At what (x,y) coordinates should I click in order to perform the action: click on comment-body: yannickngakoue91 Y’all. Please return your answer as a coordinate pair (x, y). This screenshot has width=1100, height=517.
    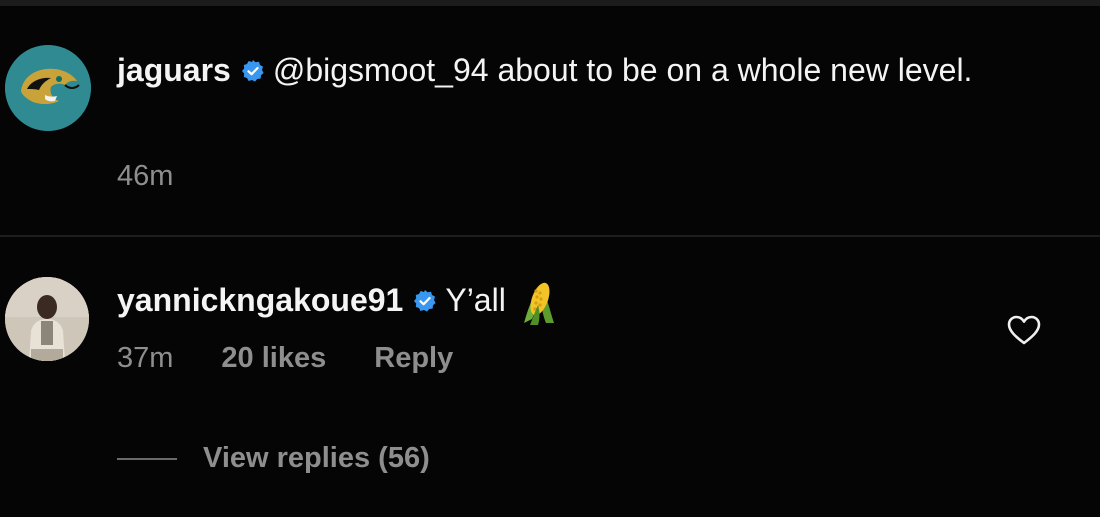
    Looking at the image, I should click on (517, 301).